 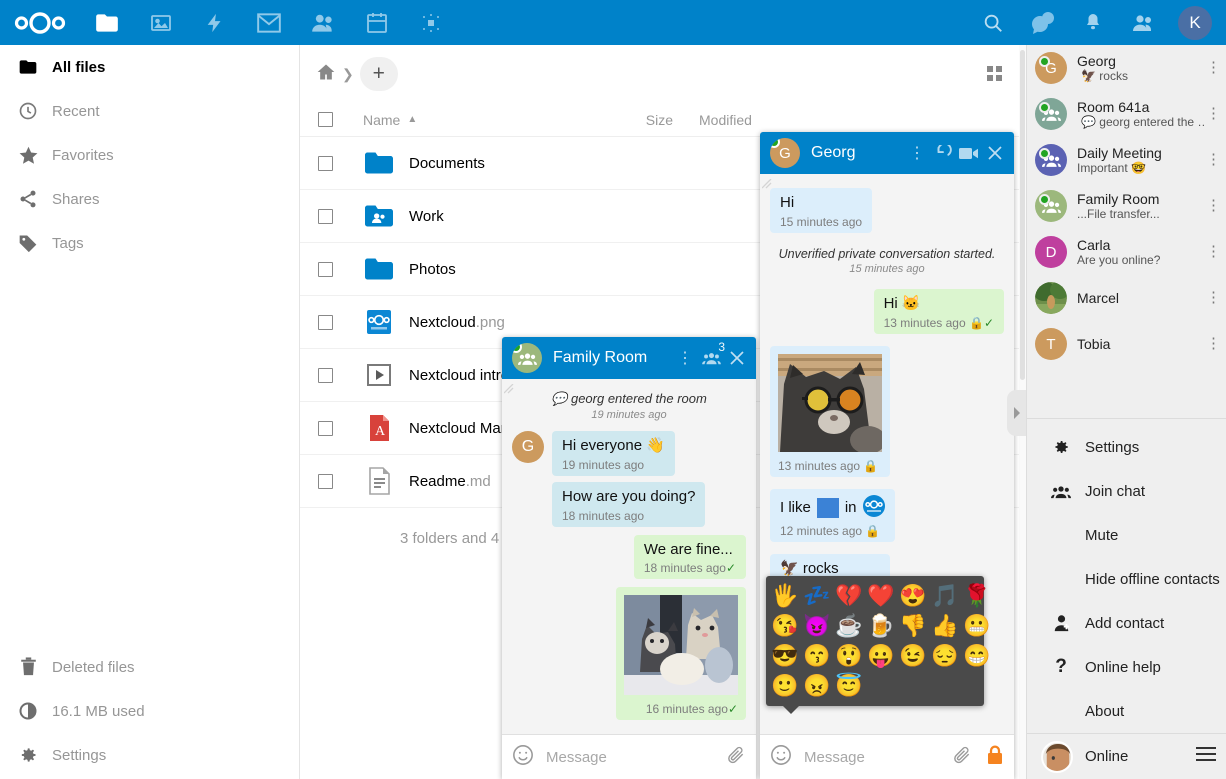 I want to click on menu-item-hide-offline-contacts: Hide offline contacts, so click(x=1126, y=579).